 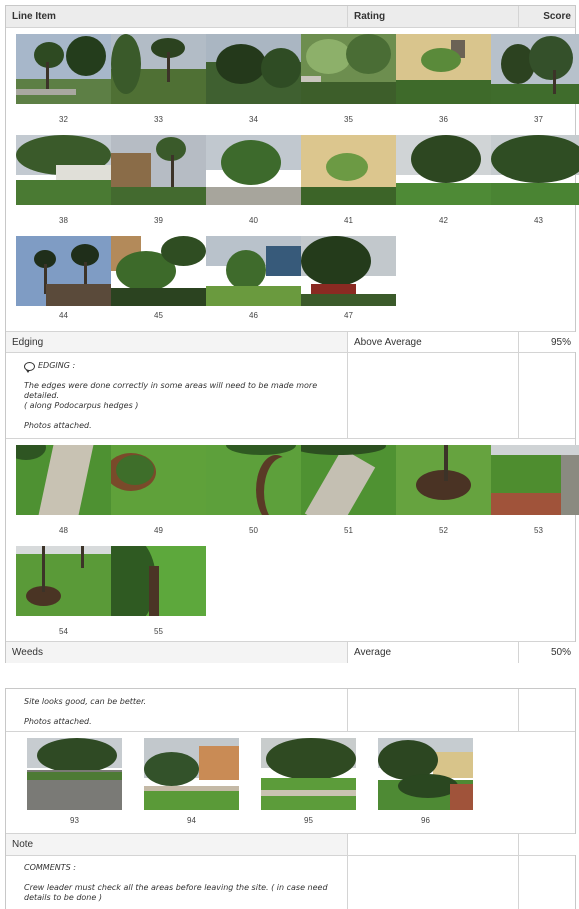 I want to click on category-score: 95%, so click(x=548, y=342).